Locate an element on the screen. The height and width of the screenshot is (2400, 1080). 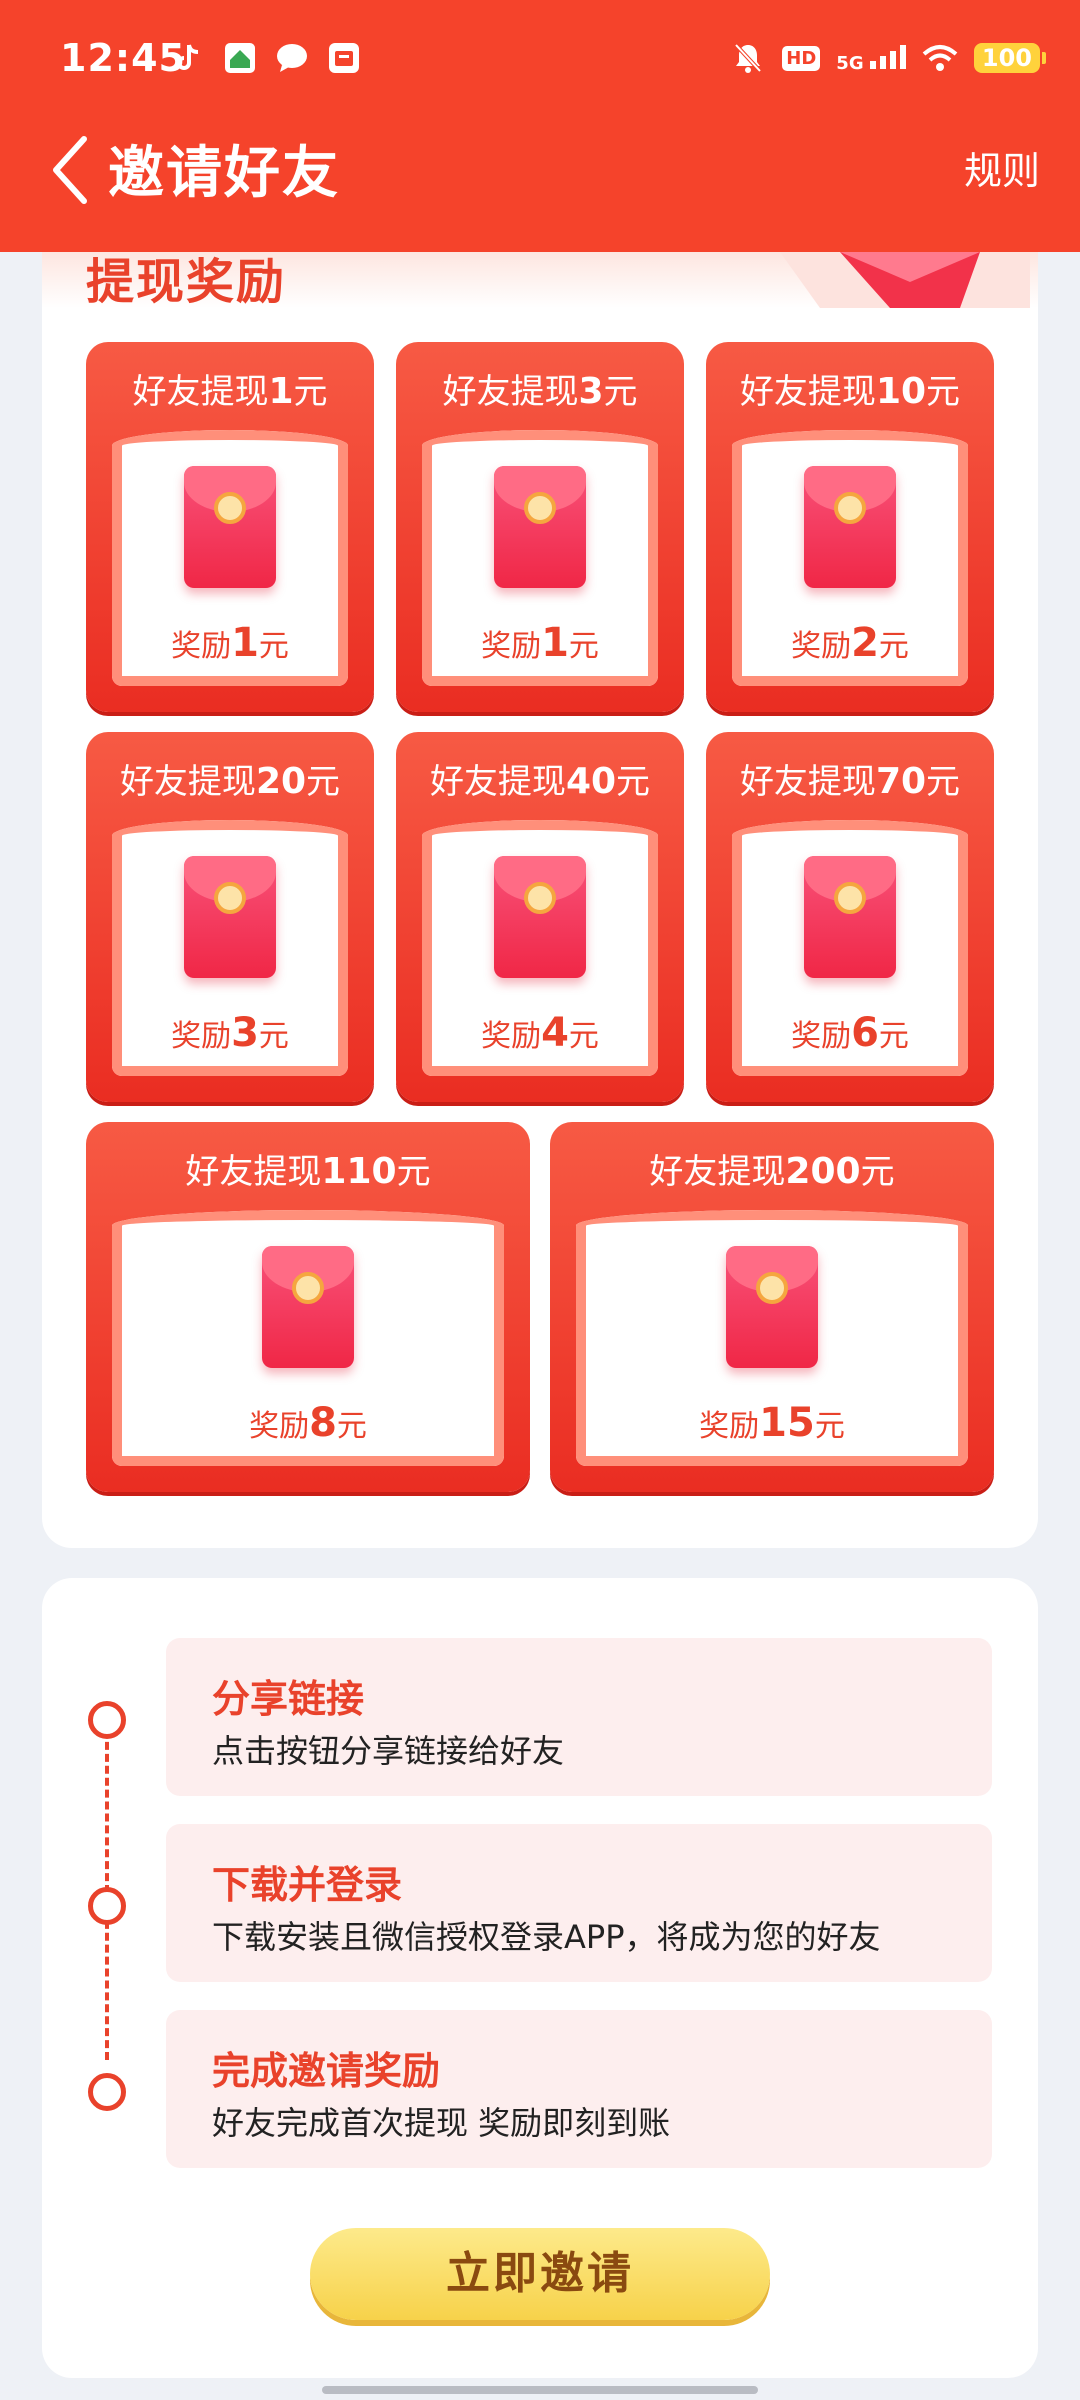
mute-bell-icon is located at coordinates (748, 58).